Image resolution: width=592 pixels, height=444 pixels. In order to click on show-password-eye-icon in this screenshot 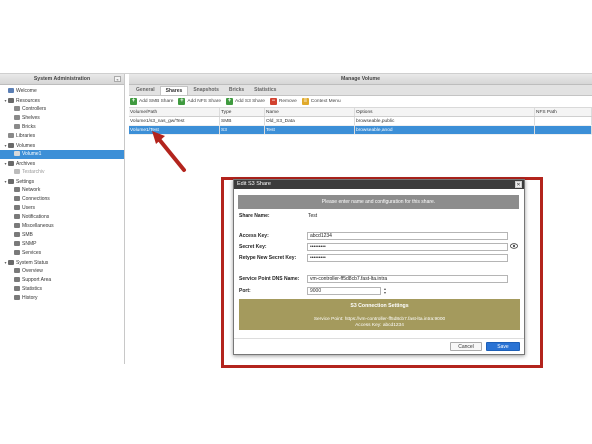, I will do `click(514, 247)`.